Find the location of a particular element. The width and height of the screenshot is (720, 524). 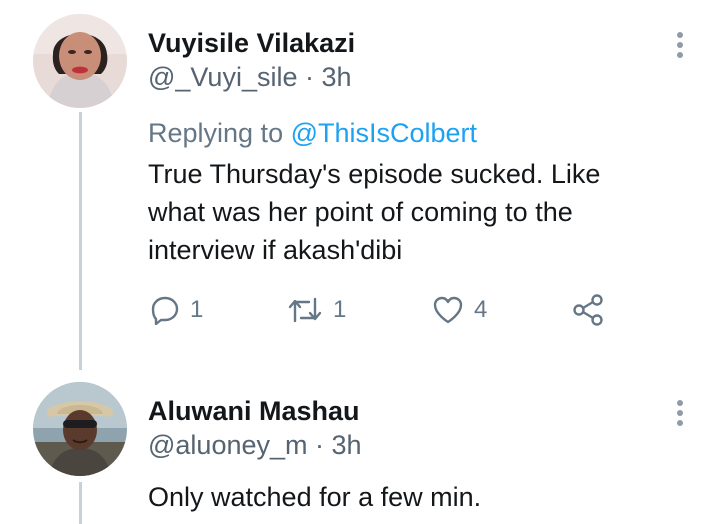

tweet-text-line: True Thursday's episode sucked. Like is located at coordinates (374, 174).